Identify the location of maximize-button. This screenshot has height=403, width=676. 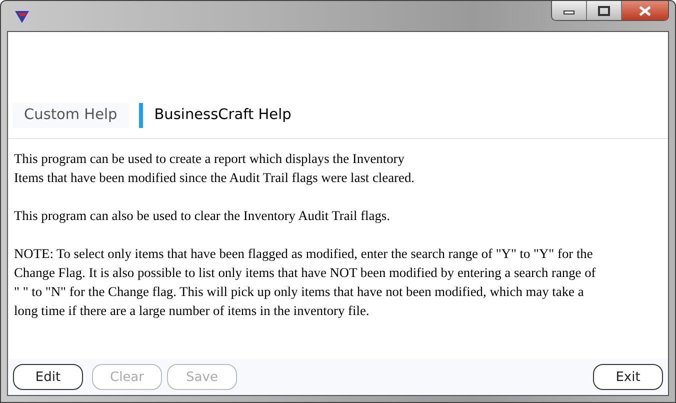
(604, 10).